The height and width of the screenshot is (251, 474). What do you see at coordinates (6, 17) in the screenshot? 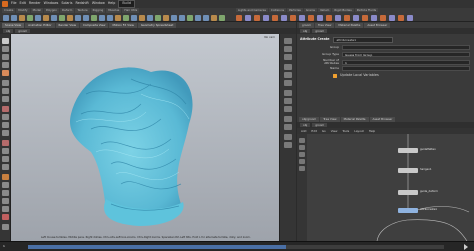
I see `box-tool-icon` at bounding box center [6, 17].